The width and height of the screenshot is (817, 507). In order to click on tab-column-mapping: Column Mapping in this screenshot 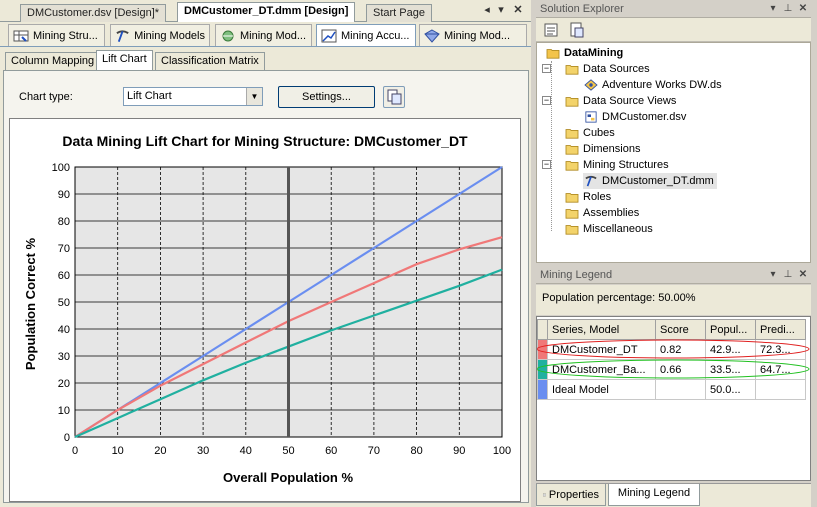, I will do `click(53, 61)`.